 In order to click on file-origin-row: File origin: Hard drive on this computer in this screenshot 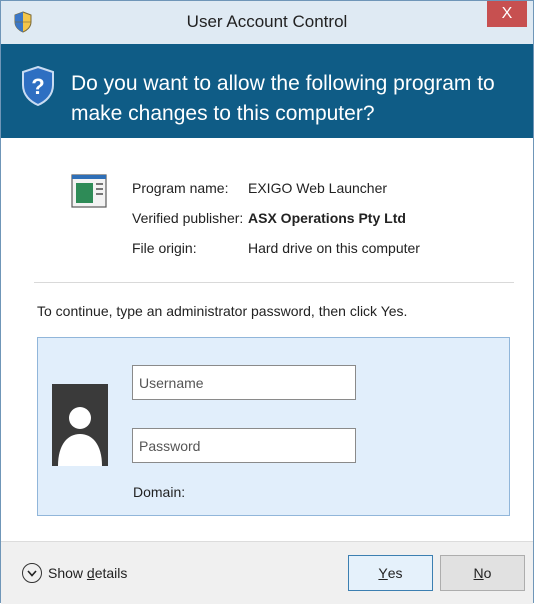, I will do `click(276, 248)`.